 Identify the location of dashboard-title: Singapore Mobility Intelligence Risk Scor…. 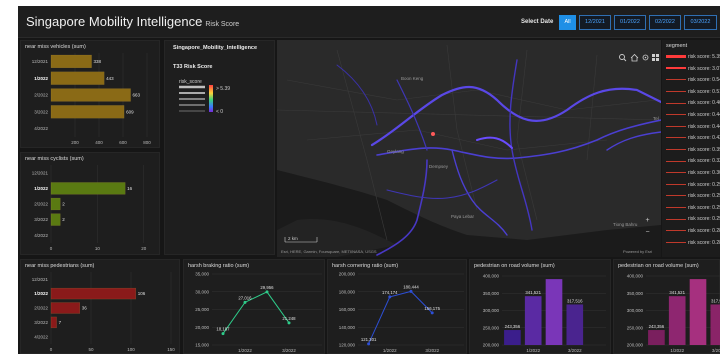
(133, 21).